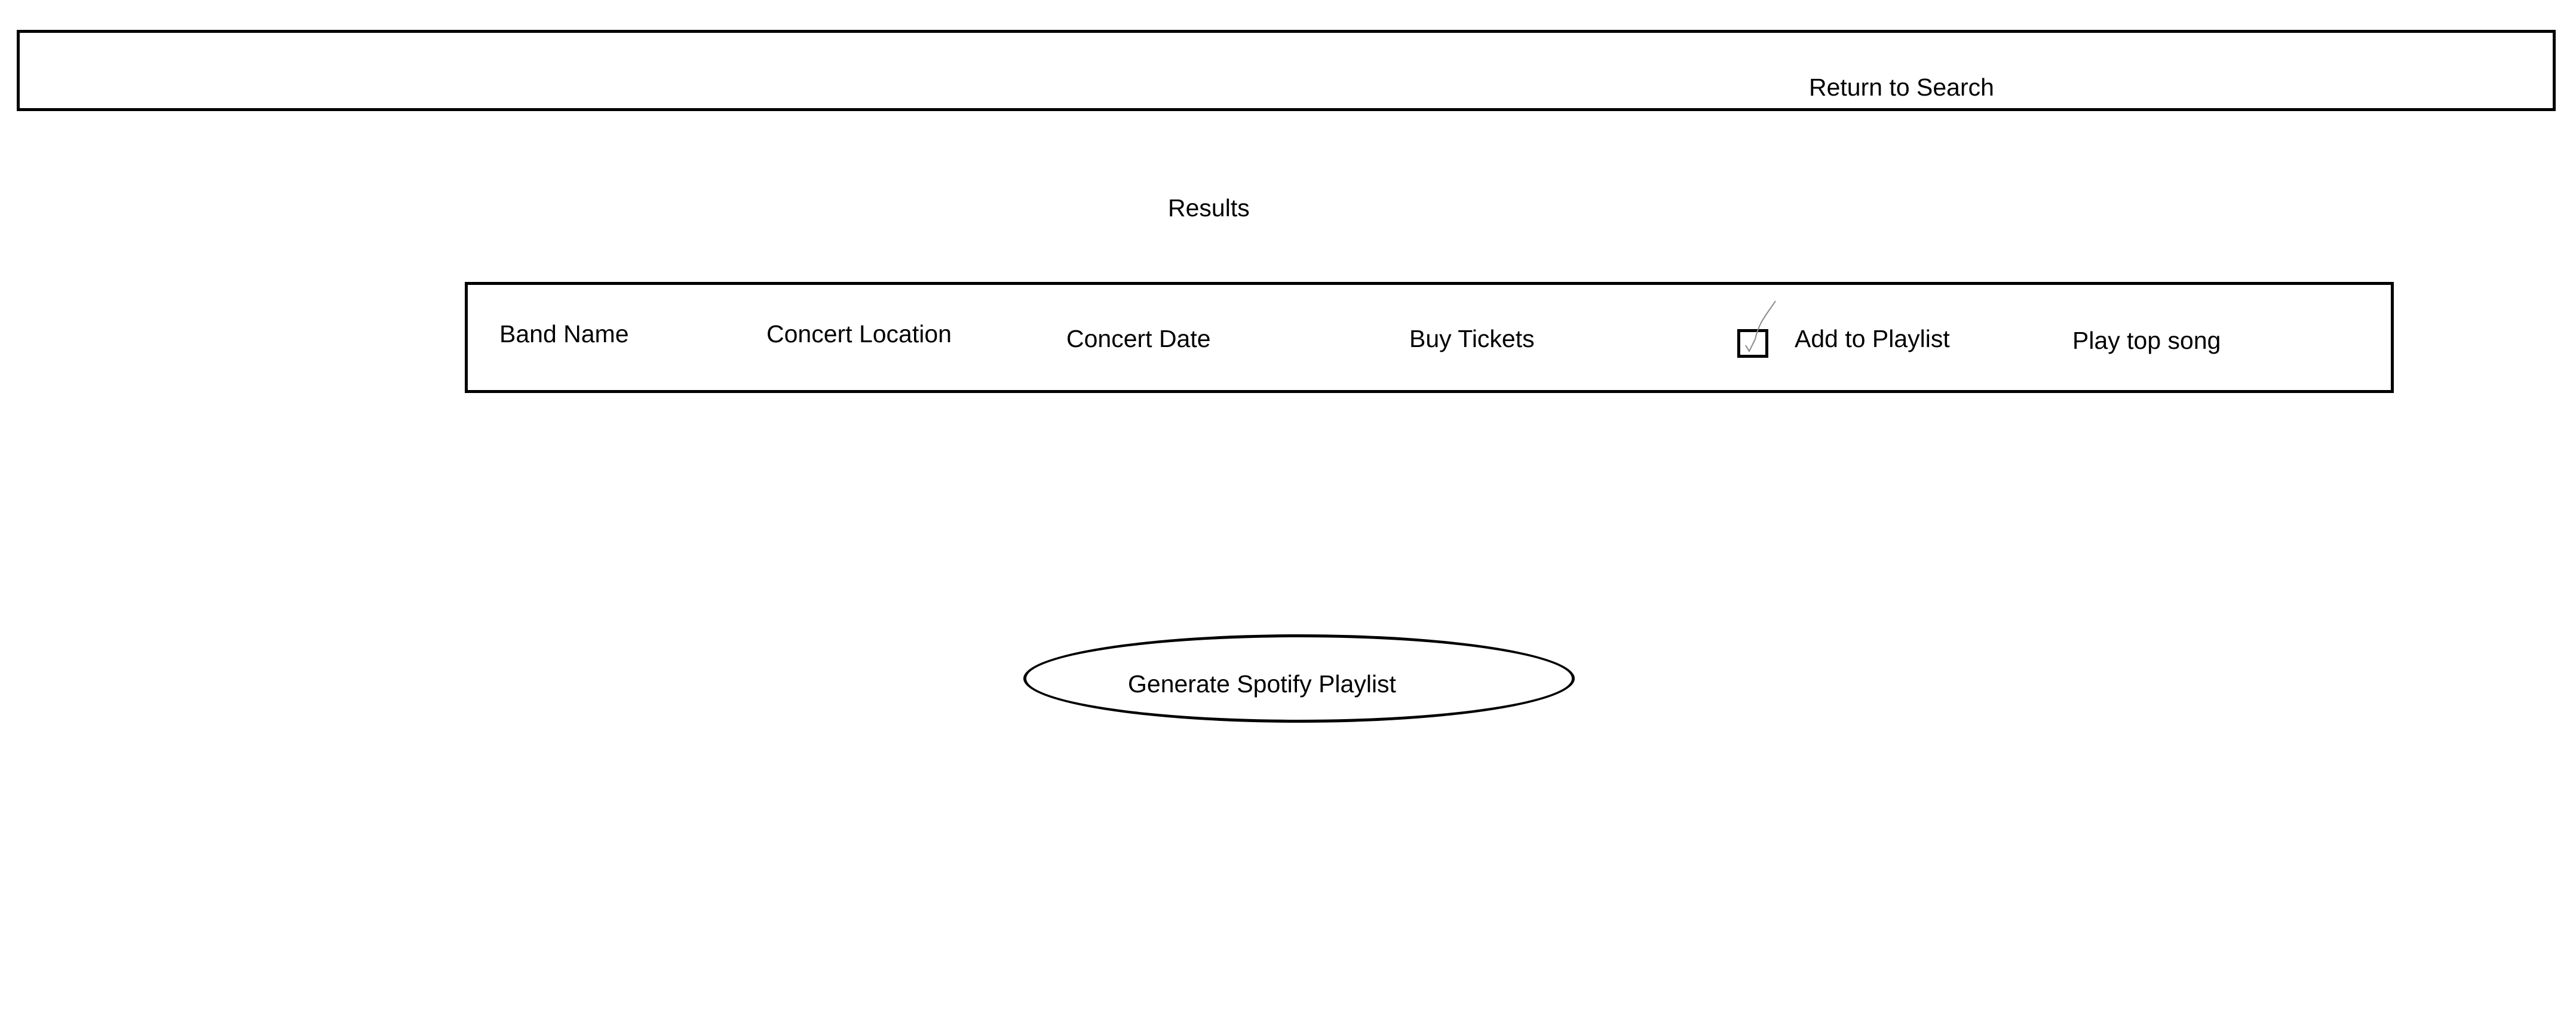 Image resolution: width=2576 pixels, height=1013 pixels. Describe the element at coordinates (564, 334) in the screenshot. I see `band-name-cell: Band Name` at that location.